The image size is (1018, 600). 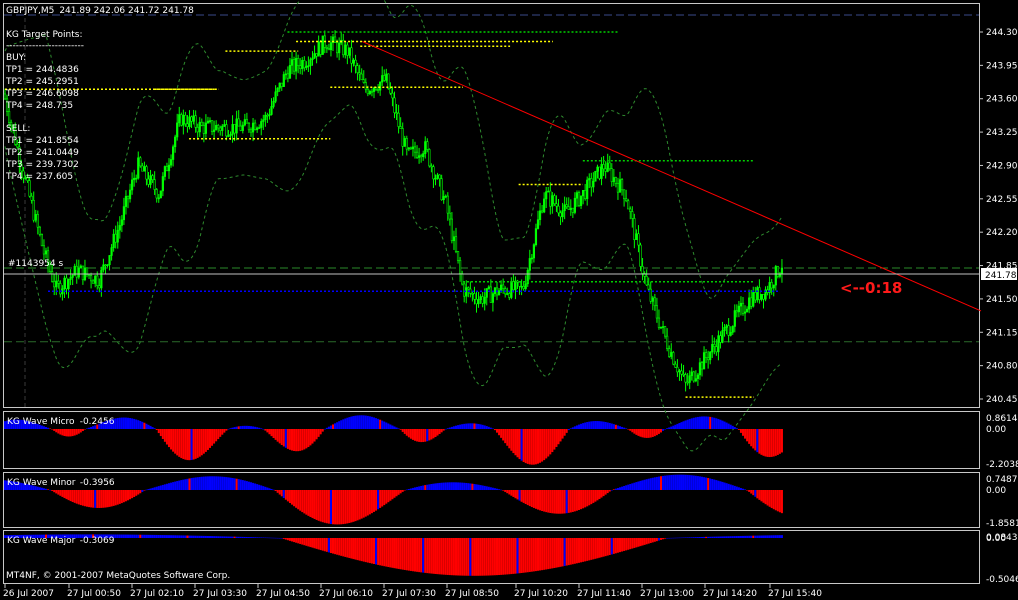 I want to click on wave-micro-pane, so click(x=491, y=440).